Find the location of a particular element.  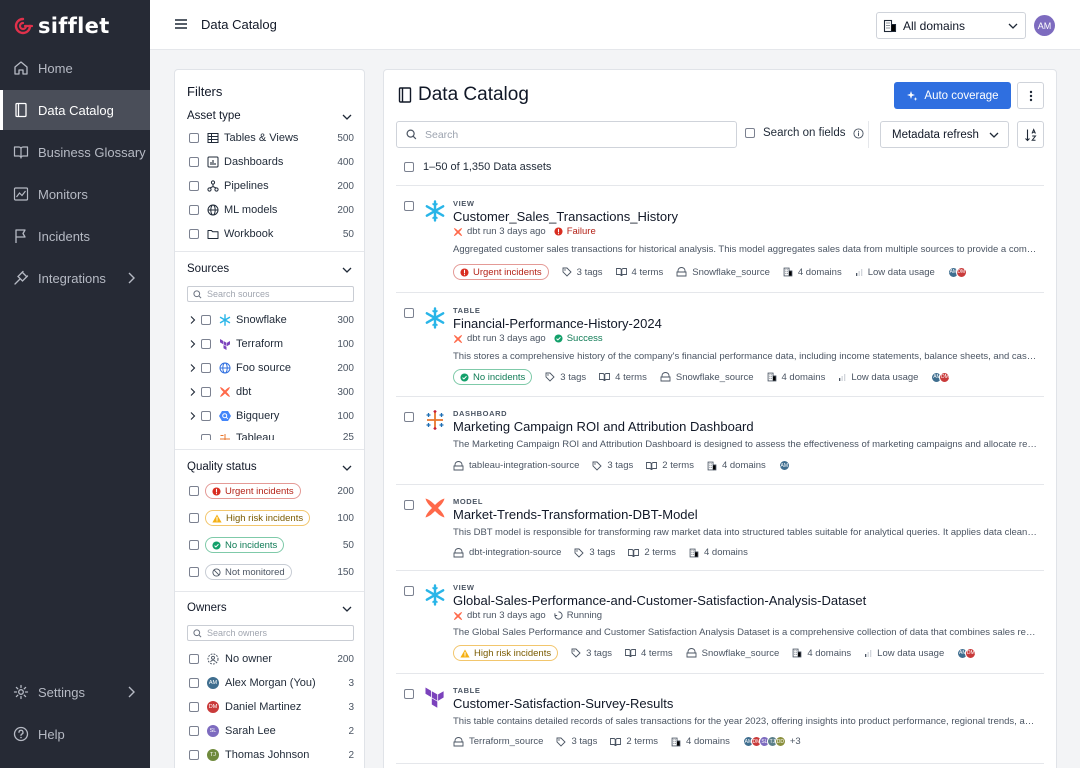

asset-type-section-header: Asset type is located at coordinates (270, 116).